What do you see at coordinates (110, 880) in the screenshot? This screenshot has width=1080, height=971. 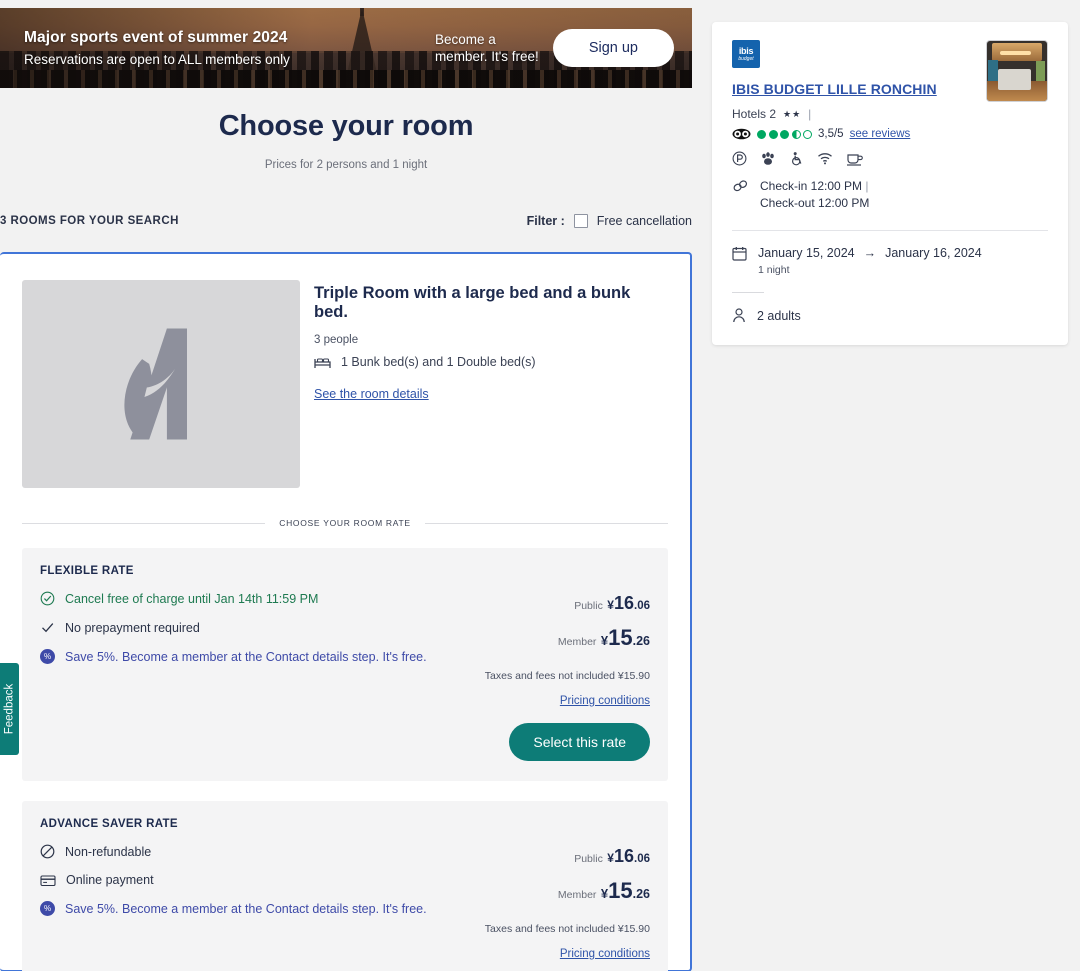 I see `rate-feature-label: Online payment` at bounding box center [110, 880].